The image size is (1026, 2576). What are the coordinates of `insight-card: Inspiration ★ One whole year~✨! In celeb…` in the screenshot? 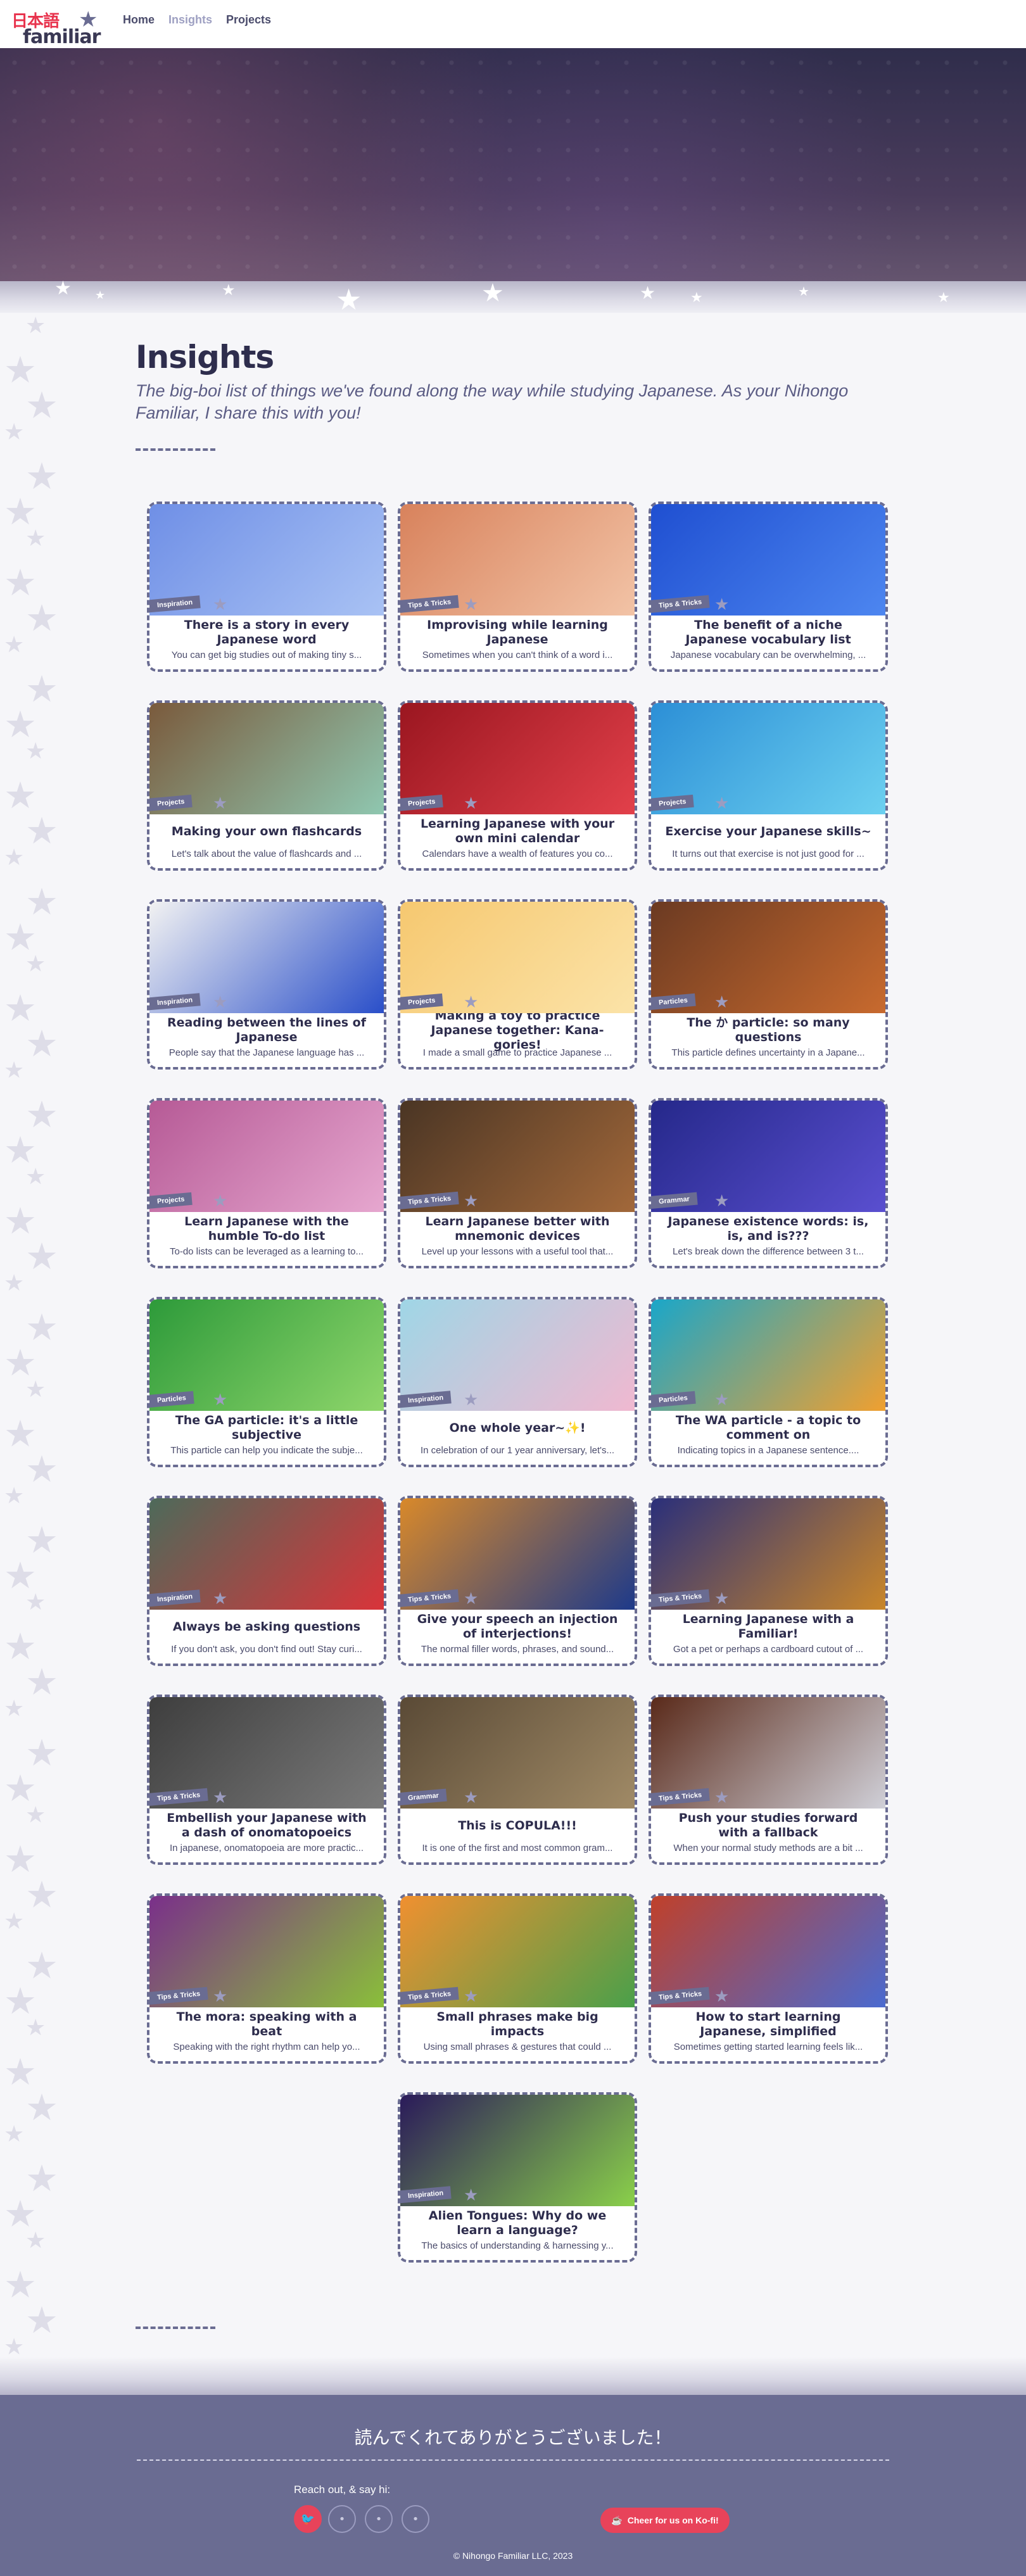 It's located at (517, 1382).